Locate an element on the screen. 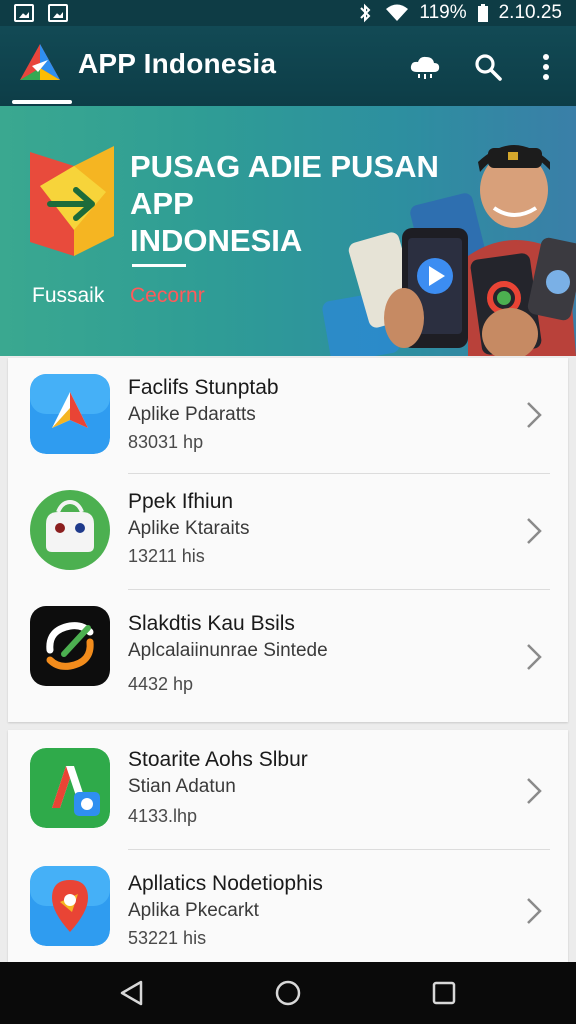  app-name: Faclifs Stunptab is located at coordinates (203, 387).